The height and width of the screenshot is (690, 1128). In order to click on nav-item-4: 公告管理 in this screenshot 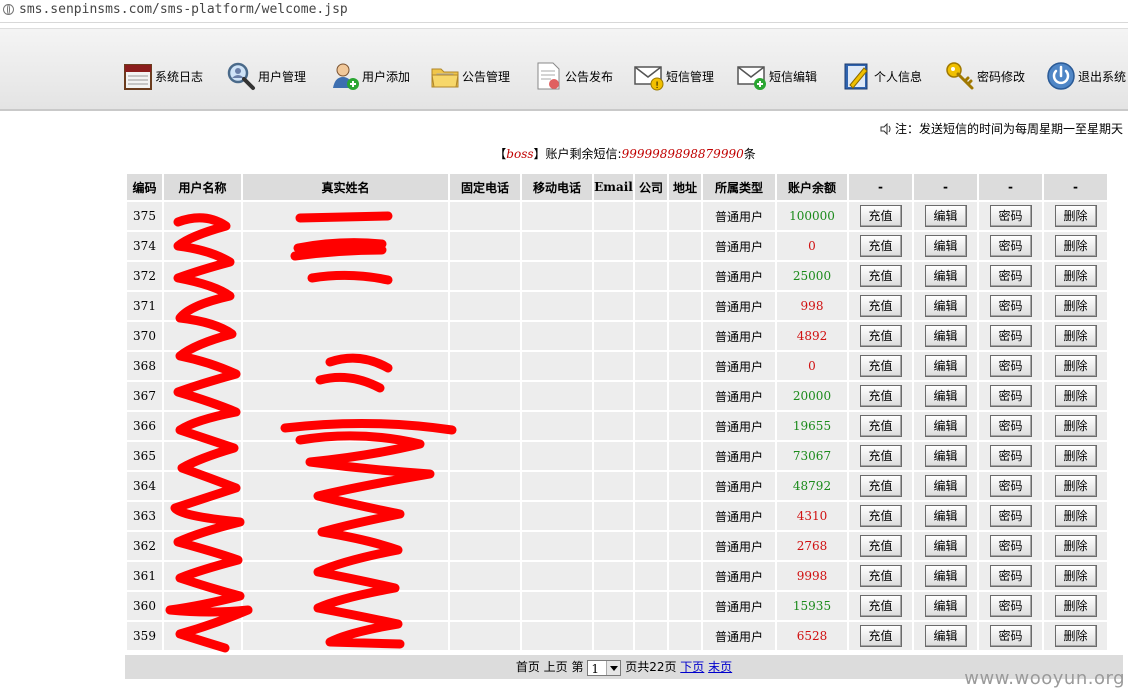, I will do `click(470, 76)`.